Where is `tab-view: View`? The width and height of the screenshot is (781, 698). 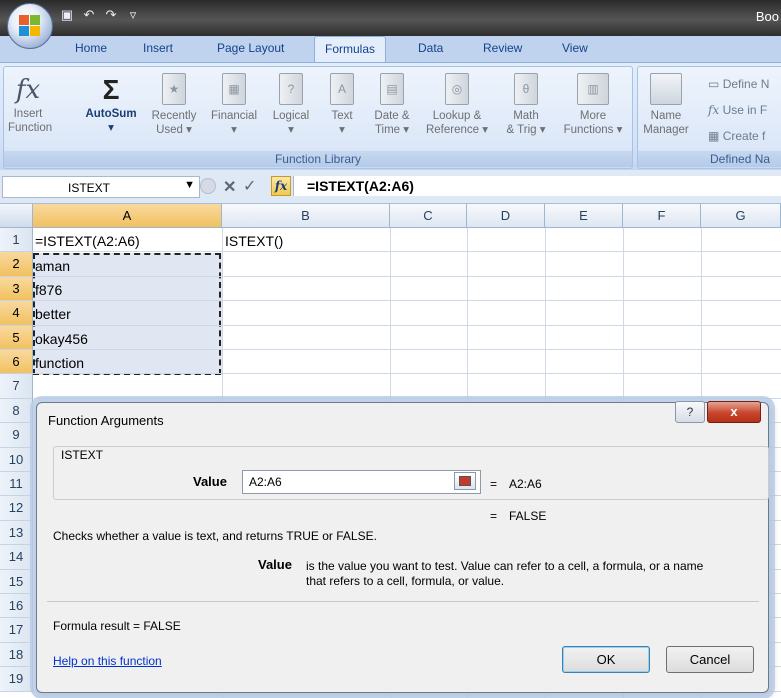
tab-view: View is located at coordinates (575, 48).